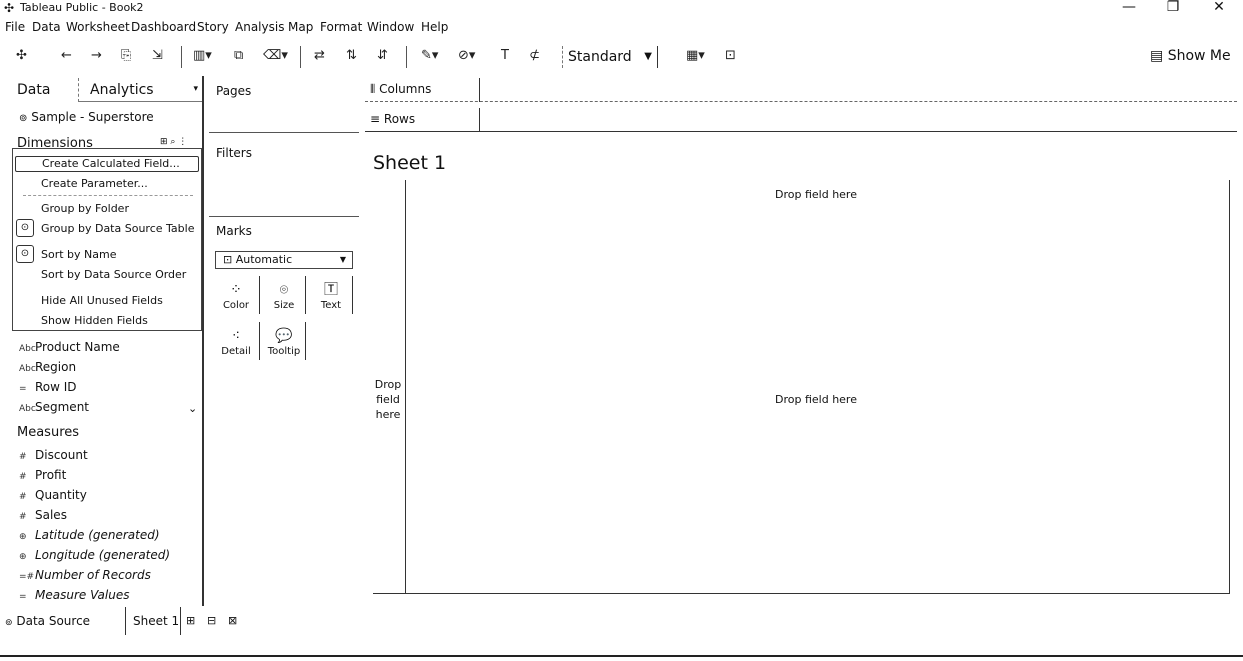 The image size is (1243, 661). I want to click on menu-format: Format, so click(341, 27).